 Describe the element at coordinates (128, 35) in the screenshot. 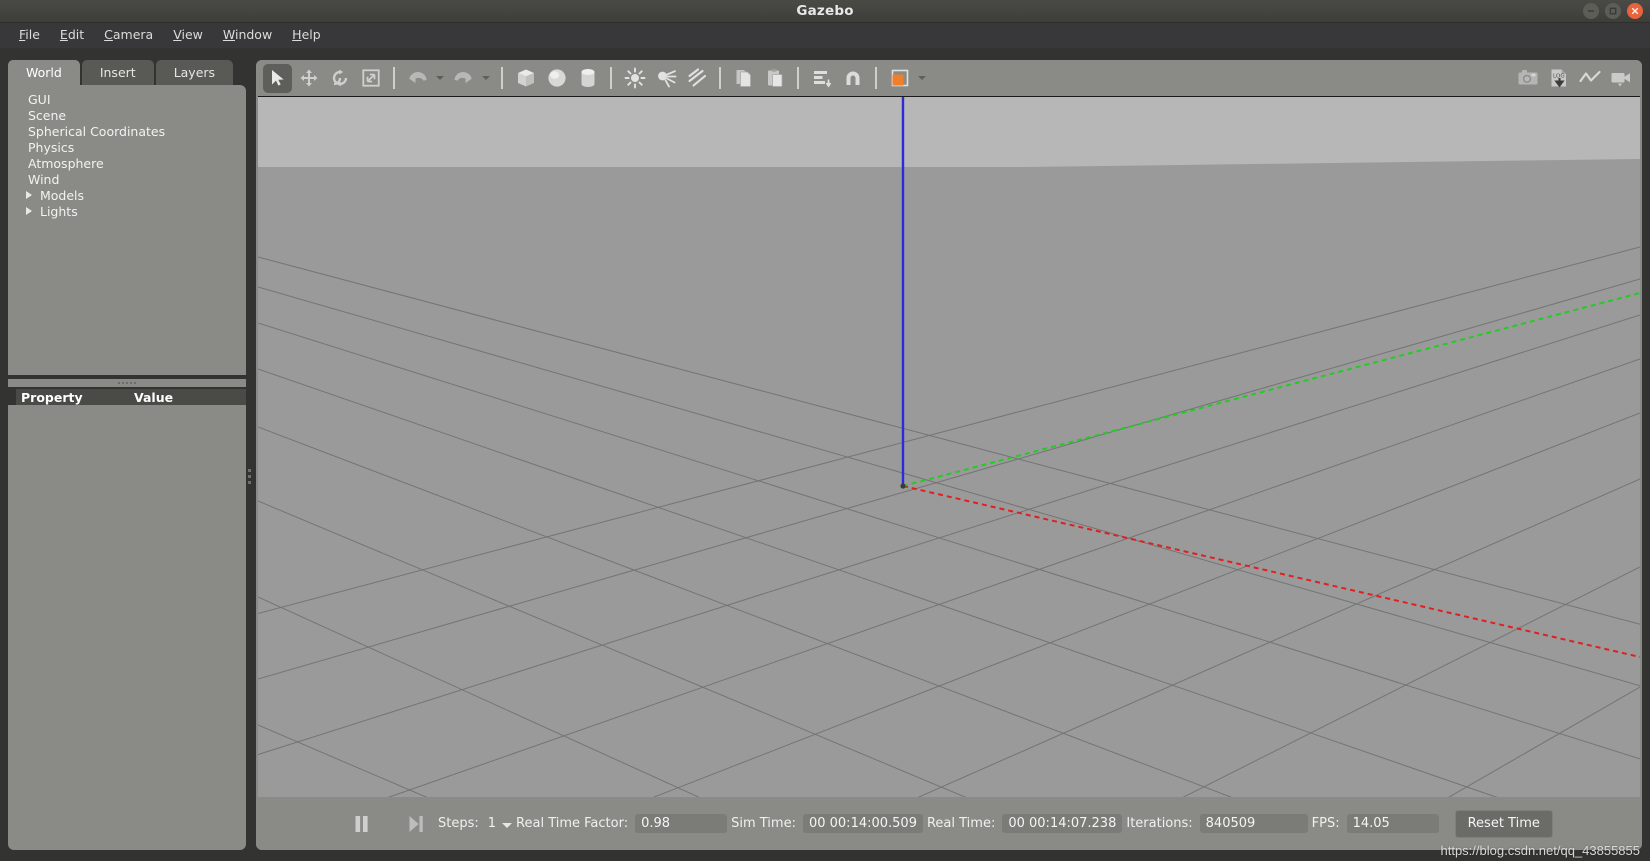

I see `menu-camera: Camera` at that location.